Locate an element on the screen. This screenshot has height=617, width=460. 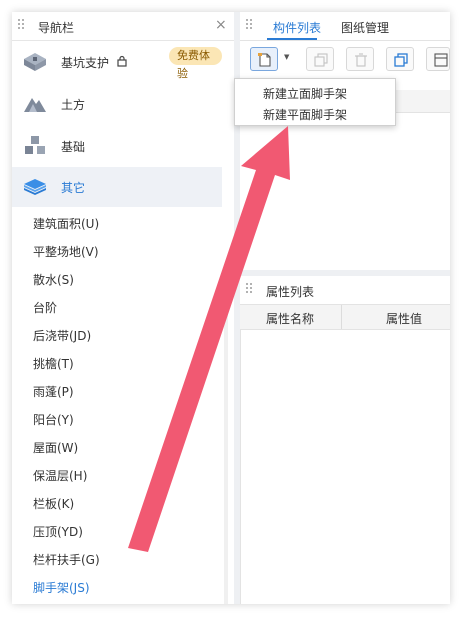
nav-scrollbar is located at coordinates (226, 456).